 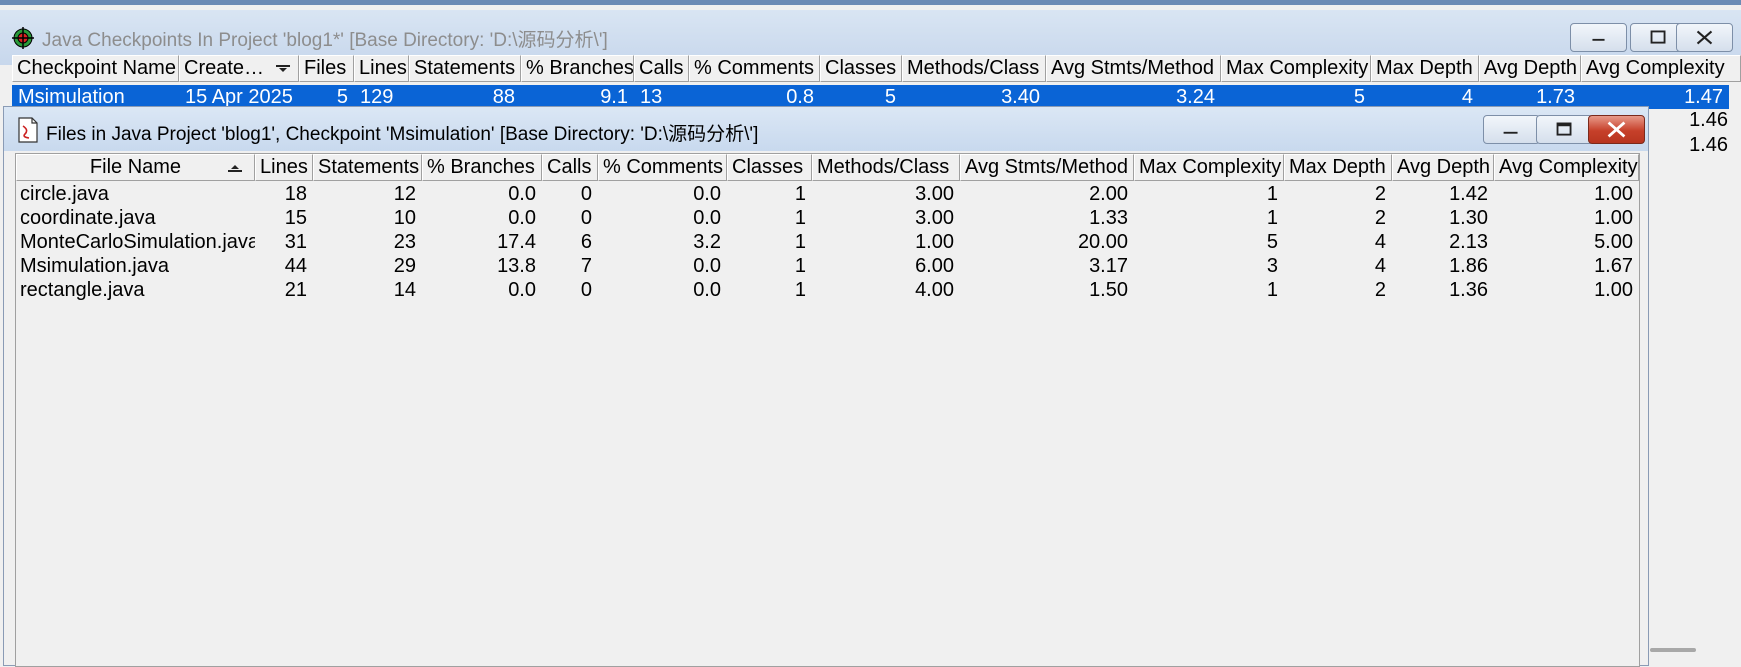 What do you see at coordinates (82, 290) in the screenshot?
I see `cell: rectangle.java` at bounding box center [82, 290].